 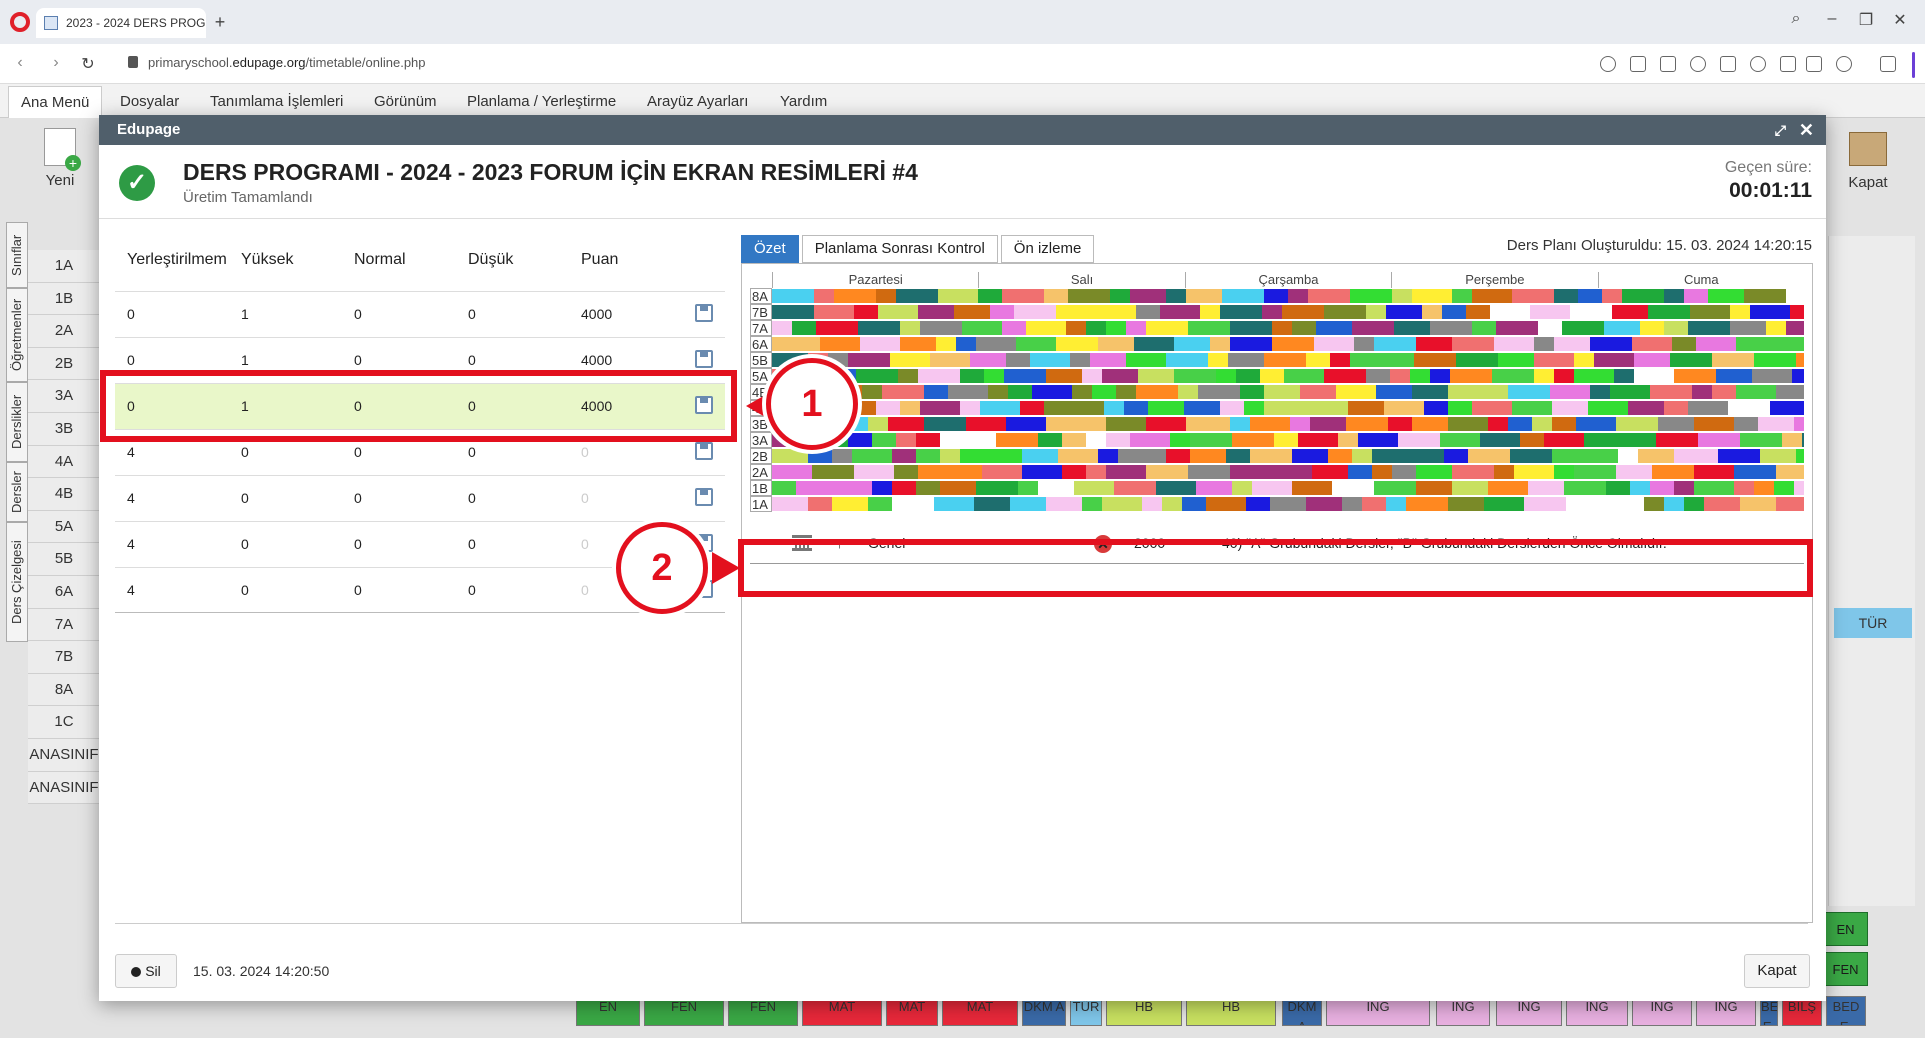 I want to click on class-list-item: 1A, so click(x=64, y=266).